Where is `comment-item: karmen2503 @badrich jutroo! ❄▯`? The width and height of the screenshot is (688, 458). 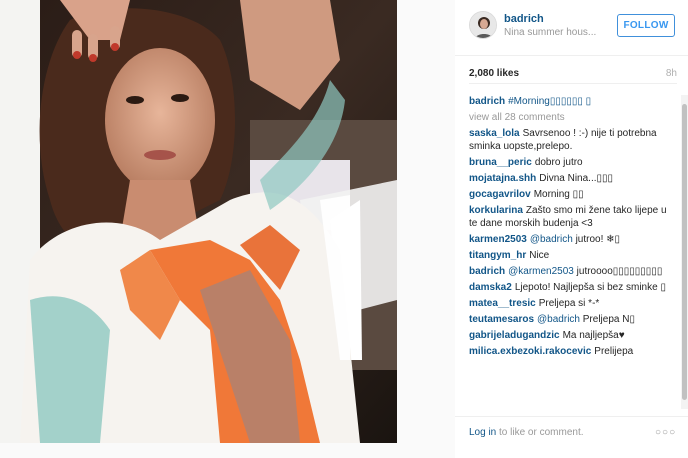 comment-item: karmen2503 @badrich jutroo! ❄▯ is located at coordinates (573, 239).